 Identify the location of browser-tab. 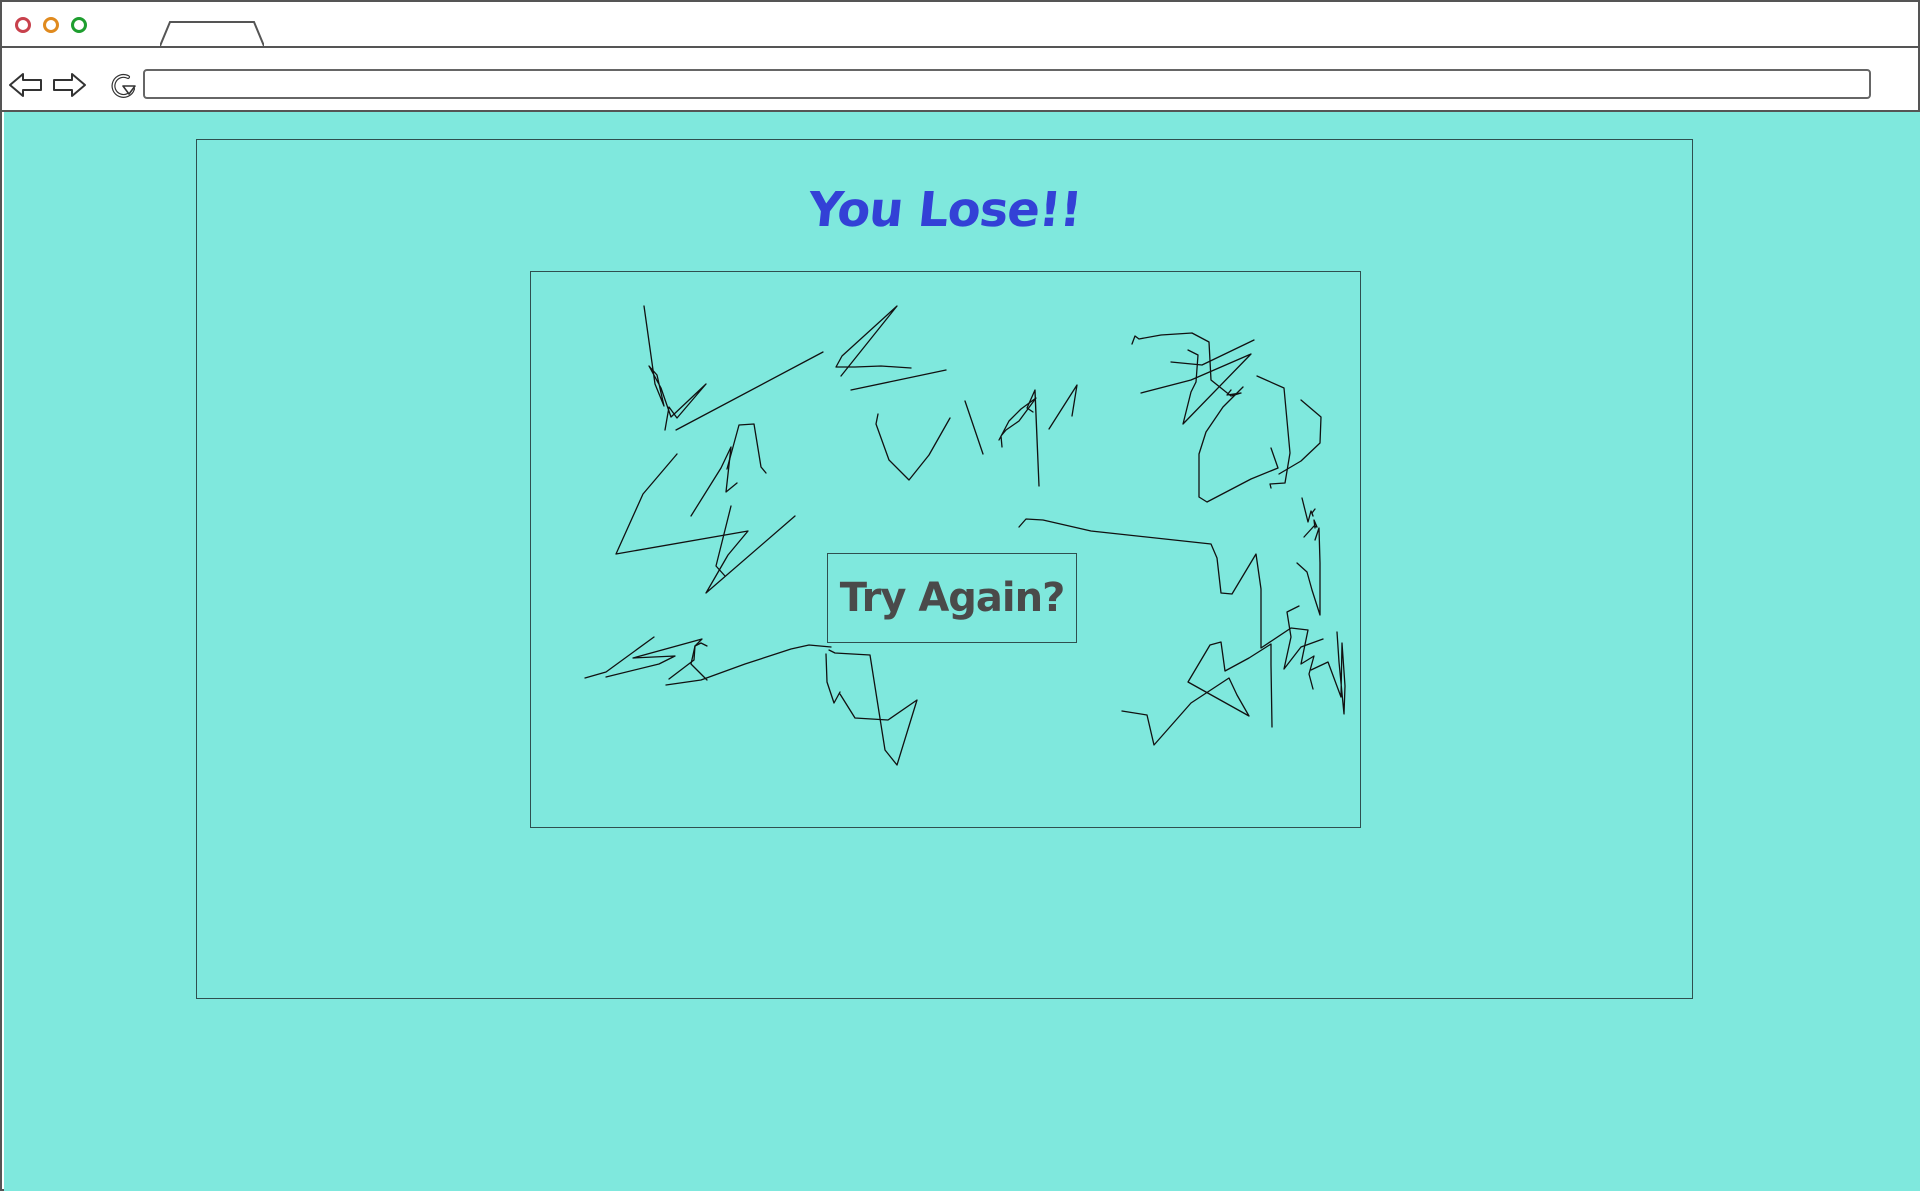
(212, 33).